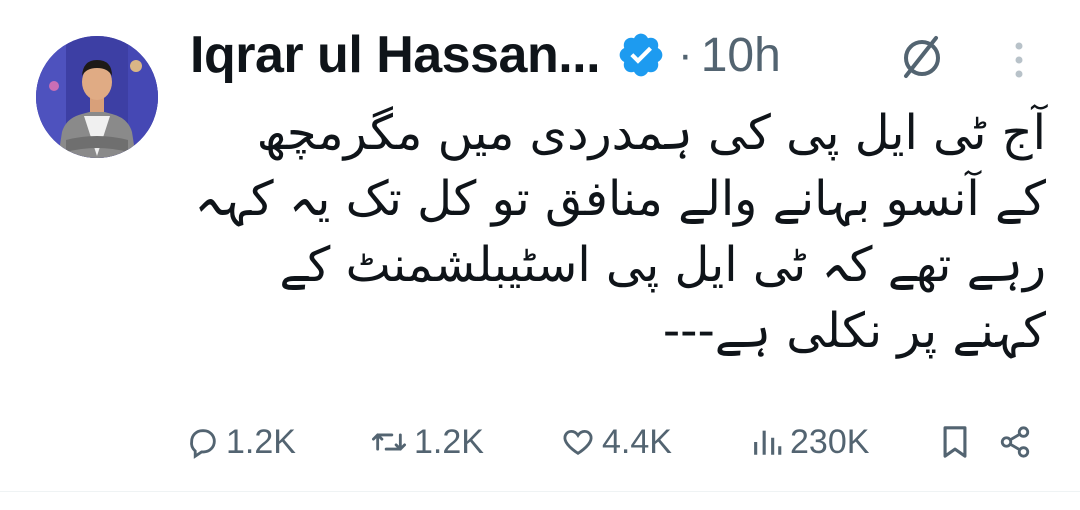  I want to click on tweet-timestamp: 10h, so click(741, 55).